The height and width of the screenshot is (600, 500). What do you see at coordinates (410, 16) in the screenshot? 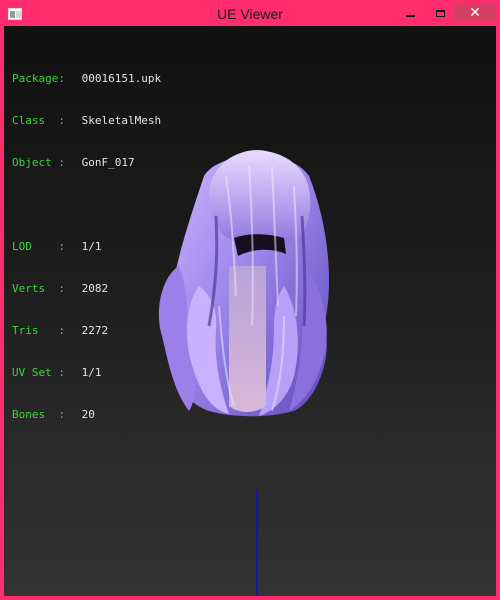
I see `minimize-icon` at bounding box center [410, 16].